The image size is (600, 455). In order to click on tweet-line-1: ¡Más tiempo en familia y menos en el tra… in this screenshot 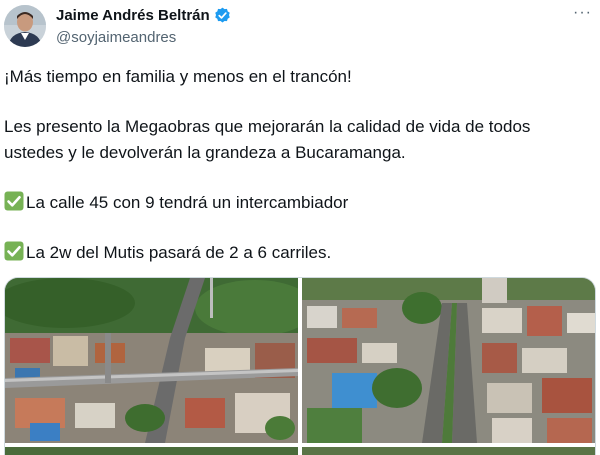, I will do `click(178, 76)`.